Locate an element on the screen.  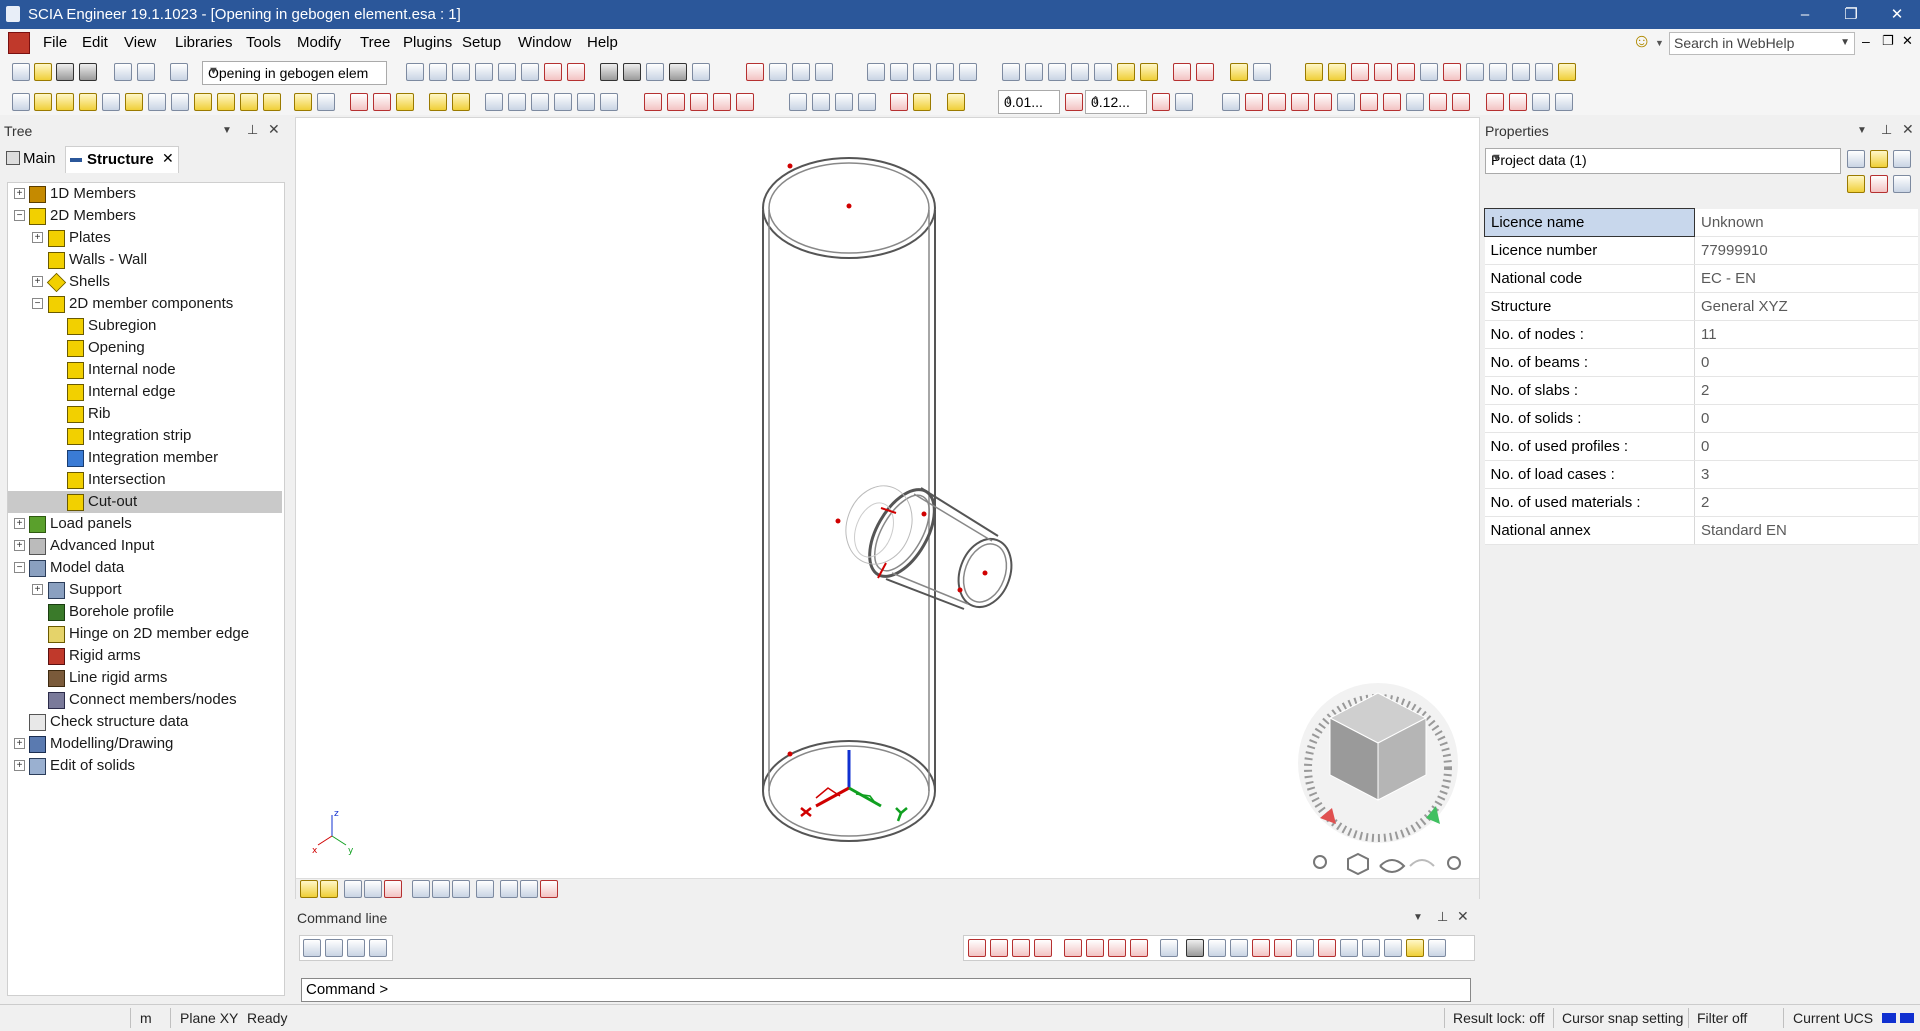
menu-edit: Edit is located at coordinates (95, 42).